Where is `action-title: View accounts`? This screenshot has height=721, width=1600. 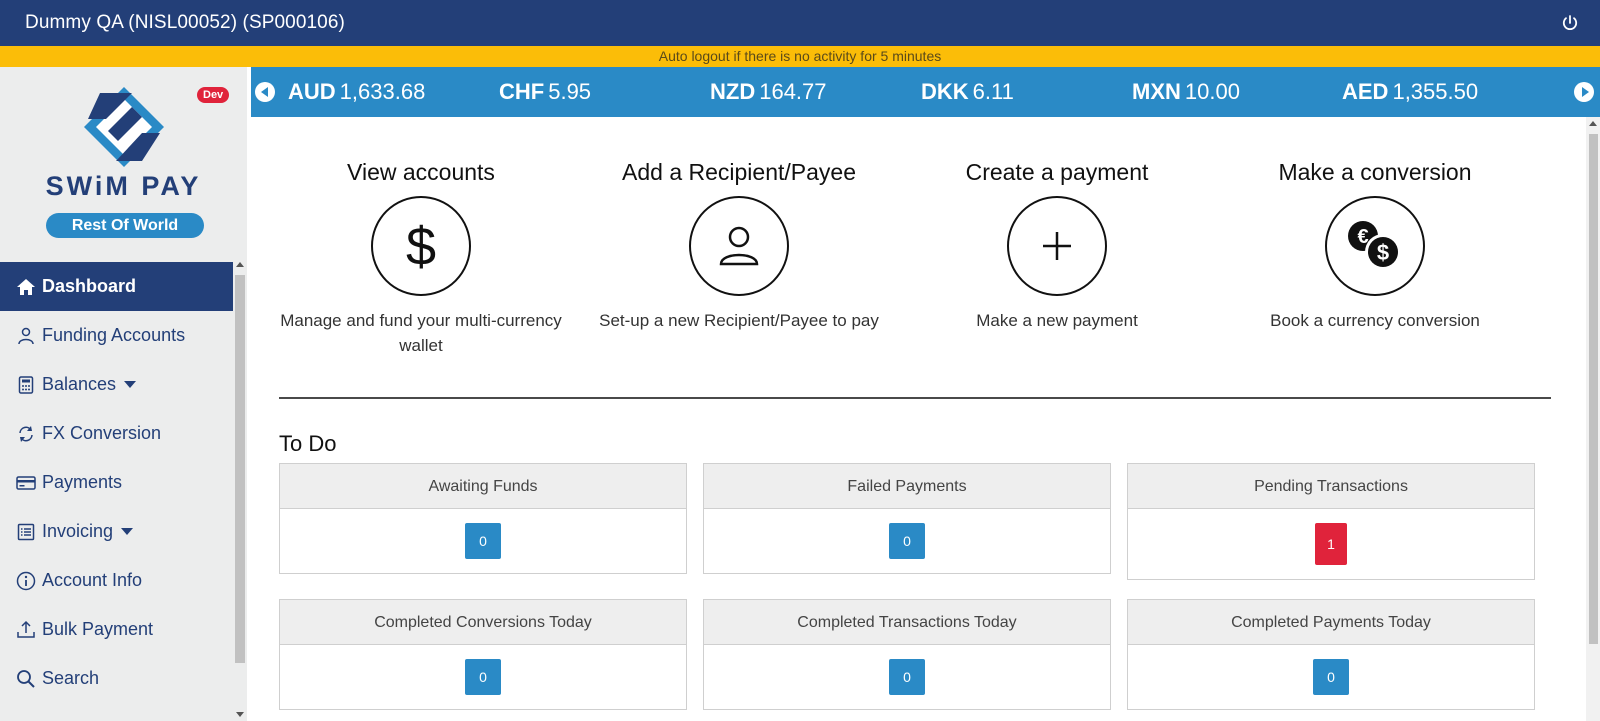 action-title: View accounts is located at coordinates (421, 172).